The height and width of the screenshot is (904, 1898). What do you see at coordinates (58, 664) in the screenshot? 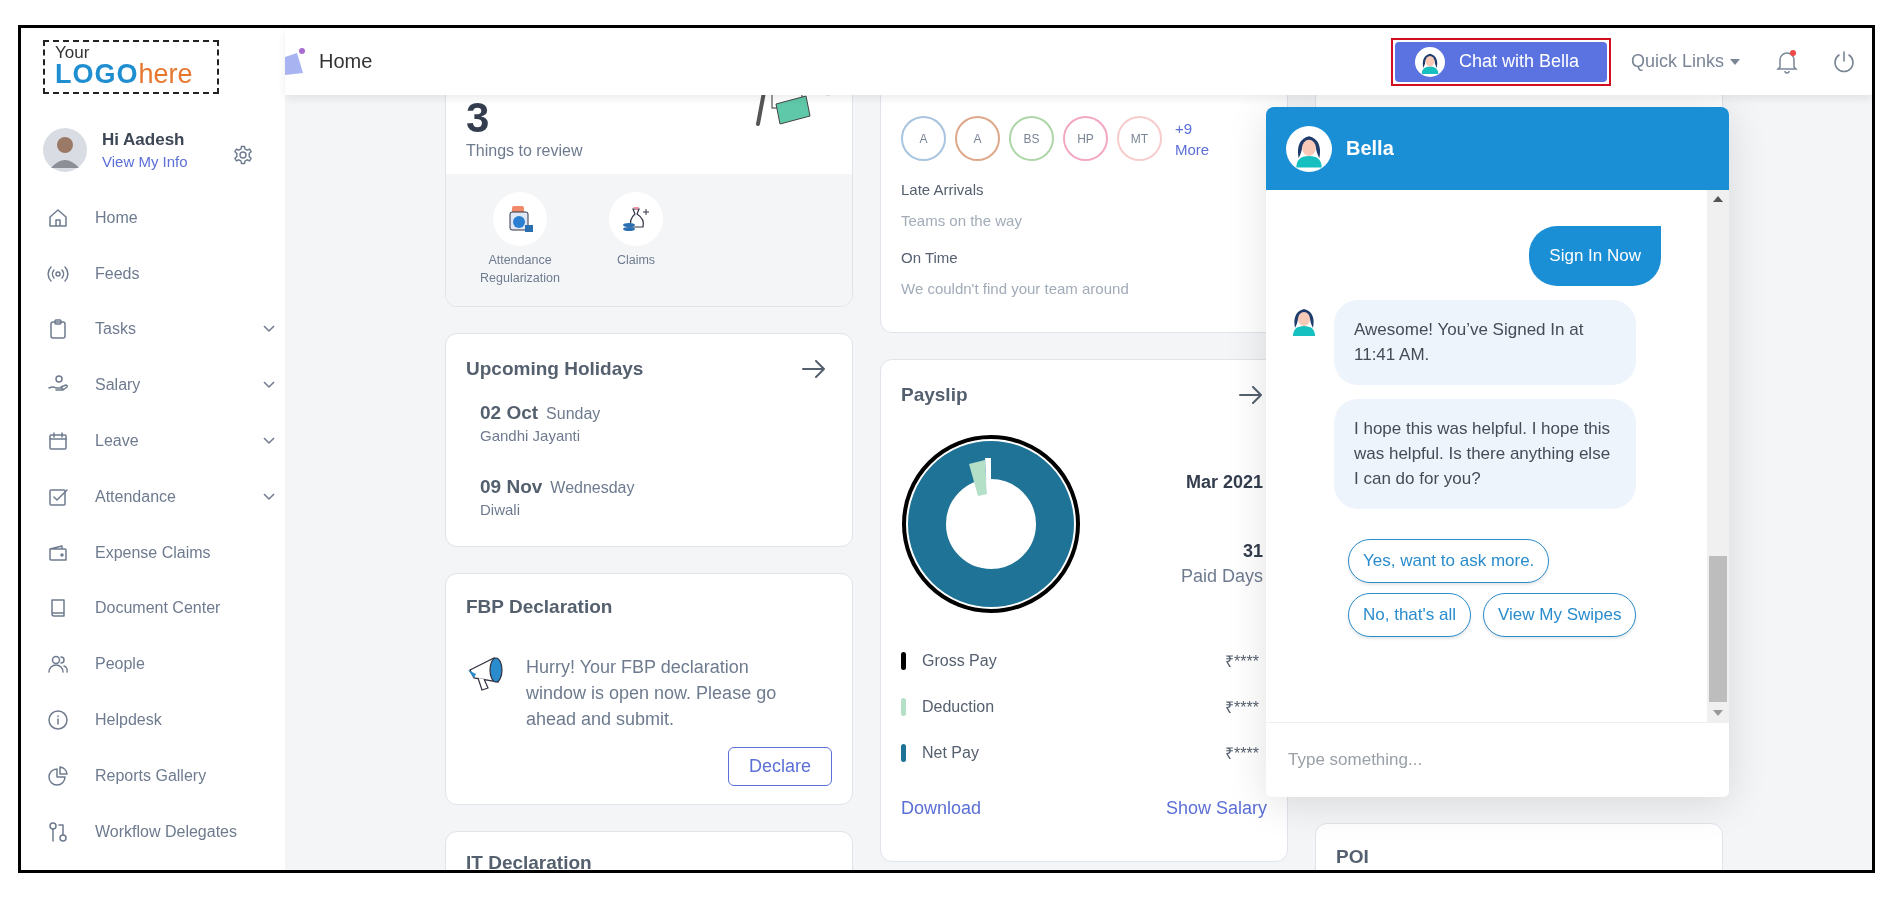
I see `people-icon` at bounding box center [58, 664].